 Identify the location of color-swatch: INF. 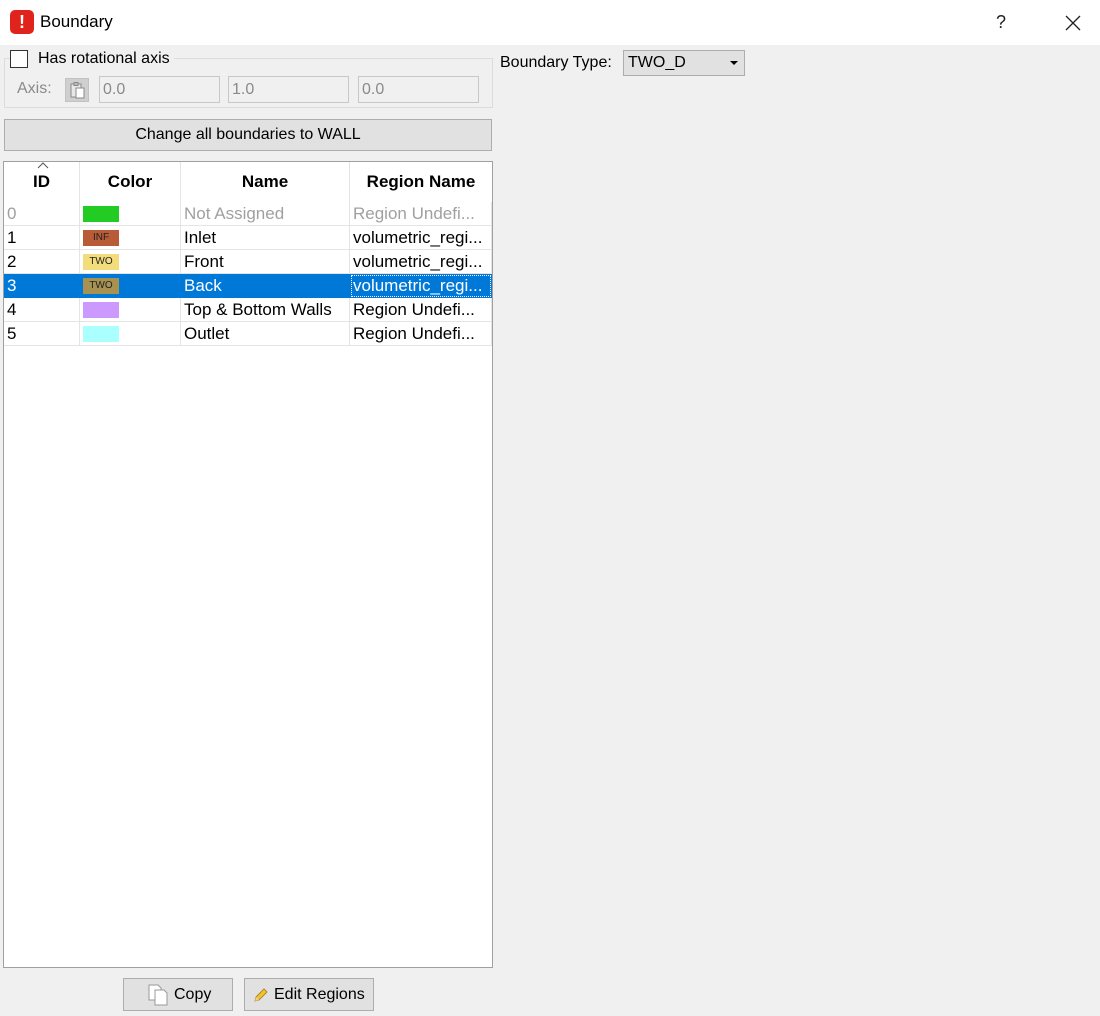
(101, 238).